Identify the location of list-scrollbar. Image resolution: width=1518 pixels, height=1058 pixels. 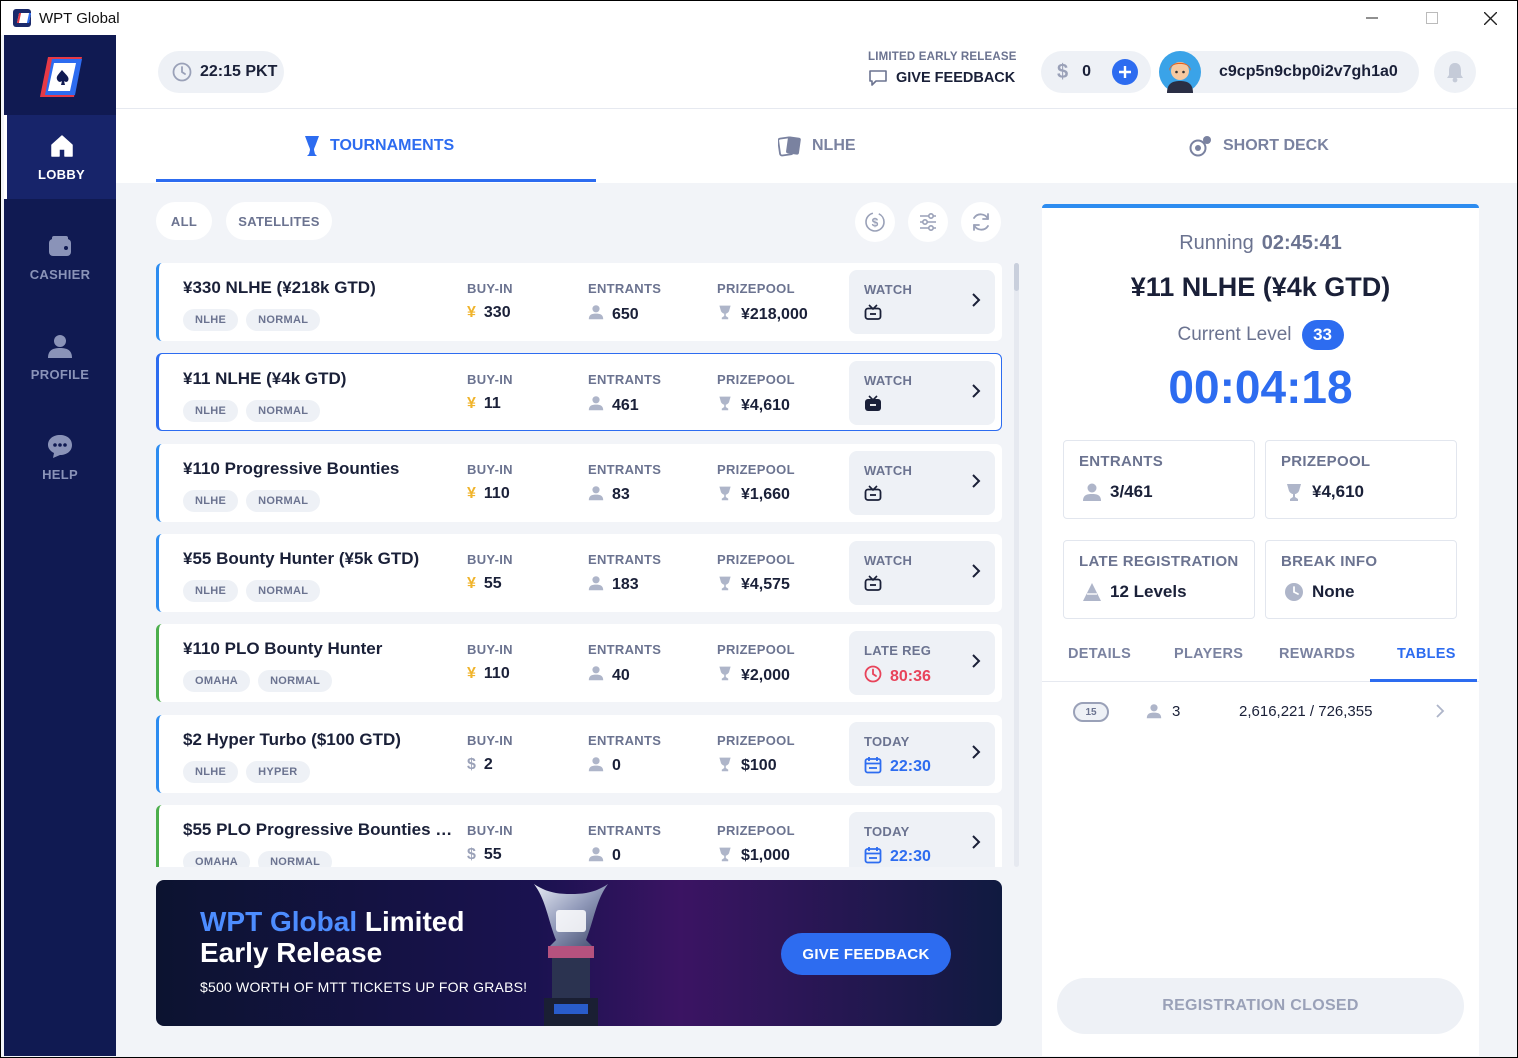
(1016, 565).